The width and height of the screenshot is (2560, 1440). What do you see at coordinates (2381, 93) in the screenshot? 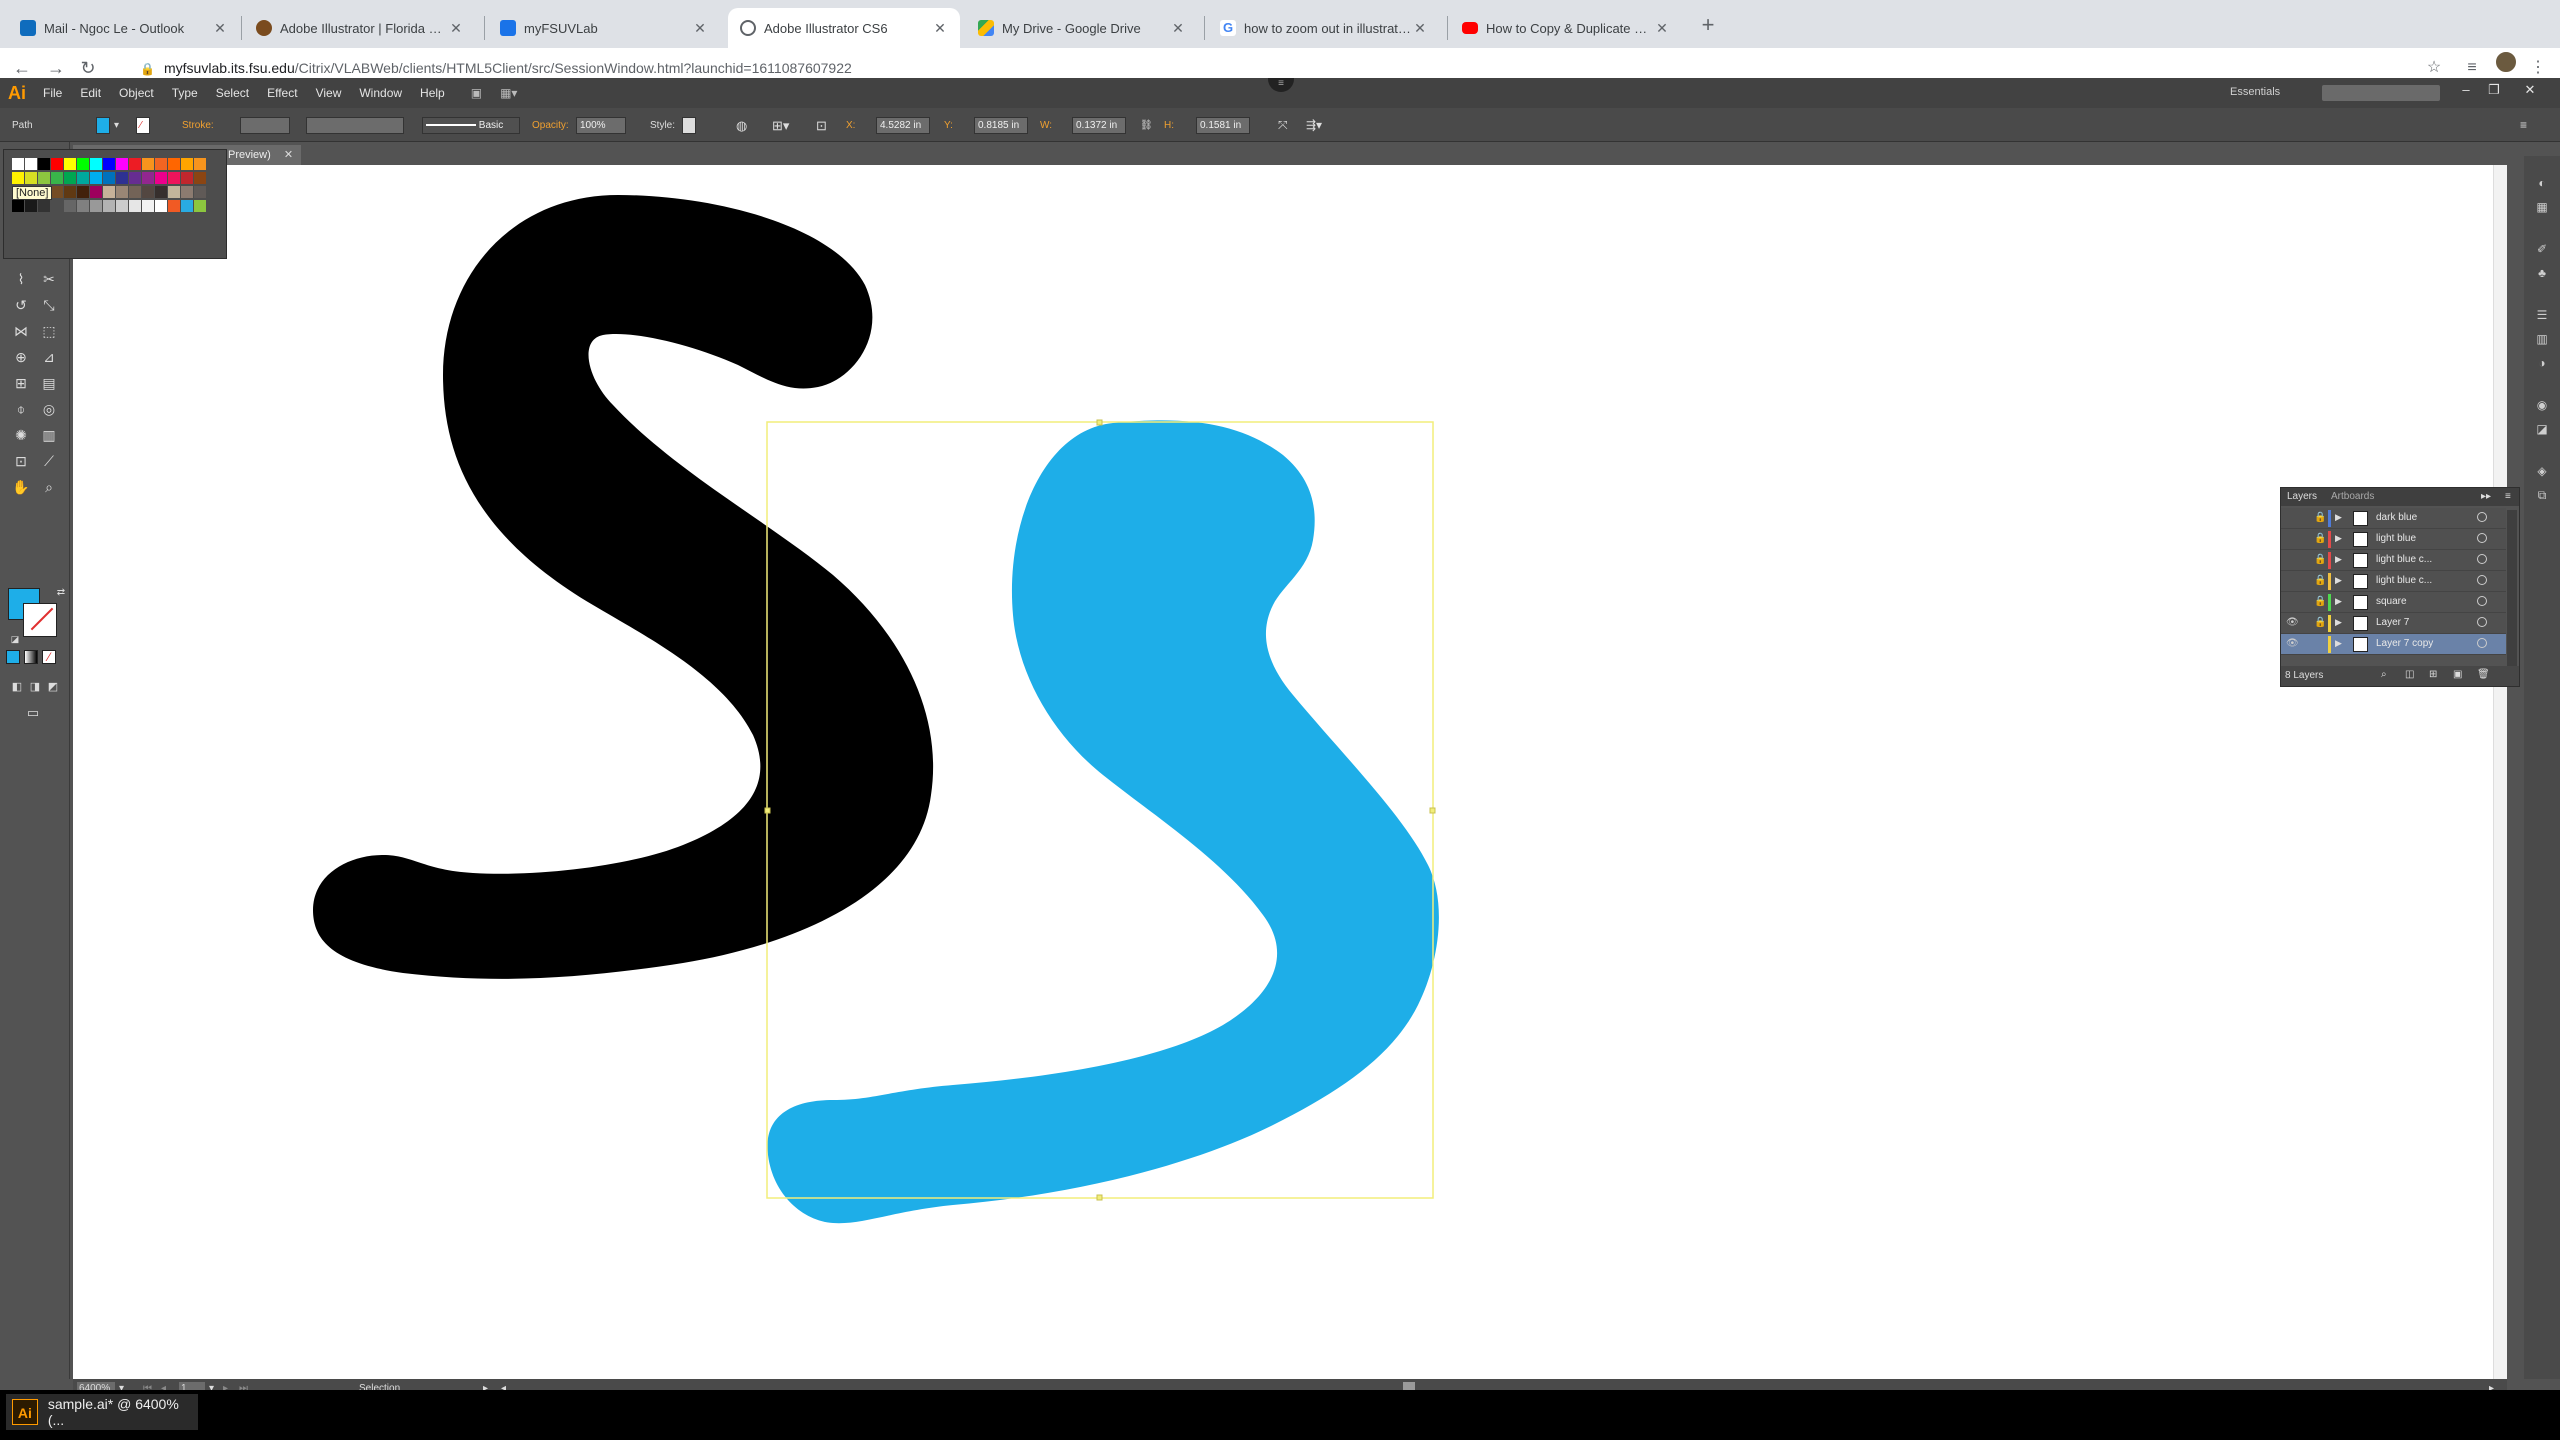
I see `search-field` at bounding box center [2381, 93].